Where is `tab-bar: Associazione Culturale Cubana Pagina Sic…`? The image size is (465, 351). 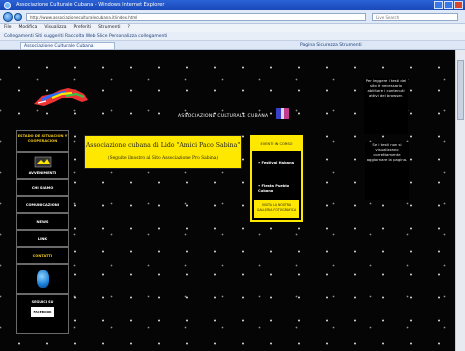 tab-bar: Associazione Culturale Cubana Pagina Sic… is located at coordinates (232, 45).